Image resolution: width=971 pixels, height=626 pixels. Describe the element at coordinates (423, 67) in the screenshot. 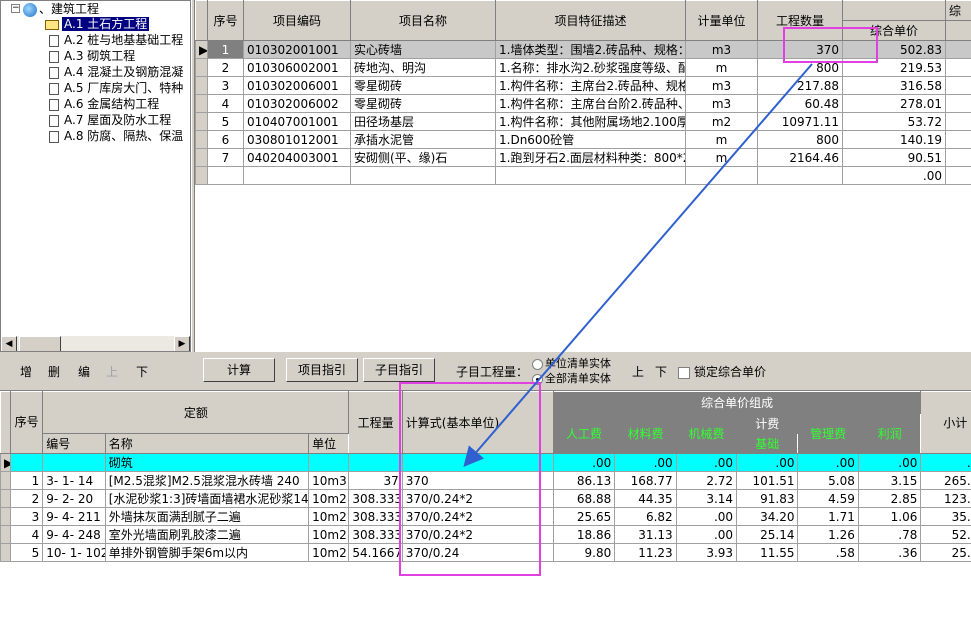

I see `table-cell: 砖地沟、明沟` at that location.